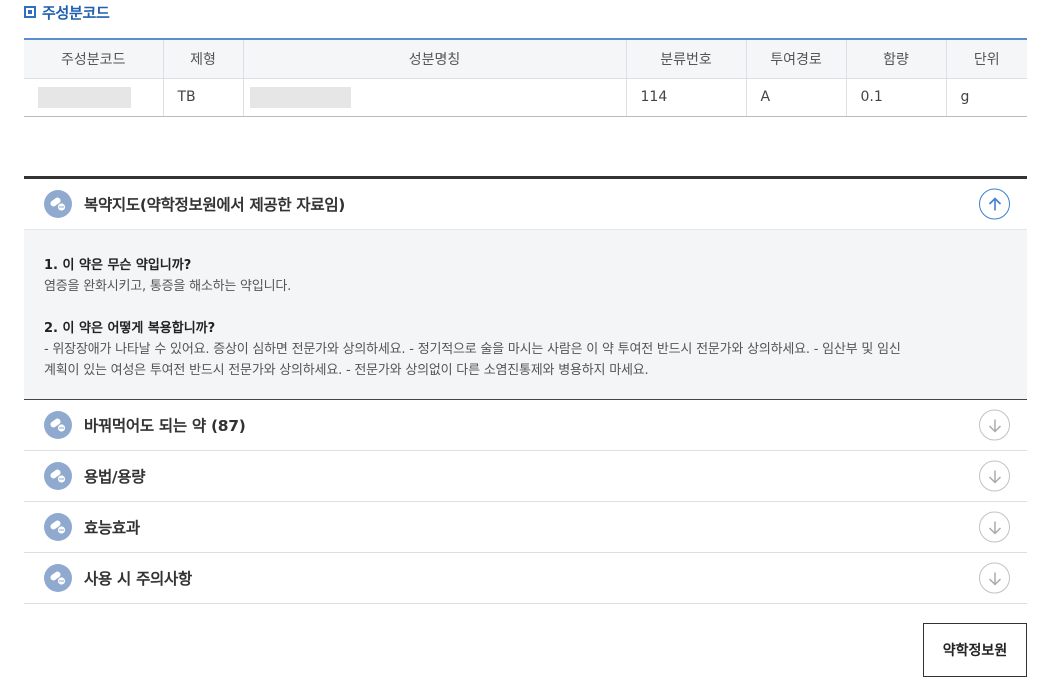 The height and width of the screenshot is (698, 1056). I want to click on col-header-amount: 함량, so click(895, 59).